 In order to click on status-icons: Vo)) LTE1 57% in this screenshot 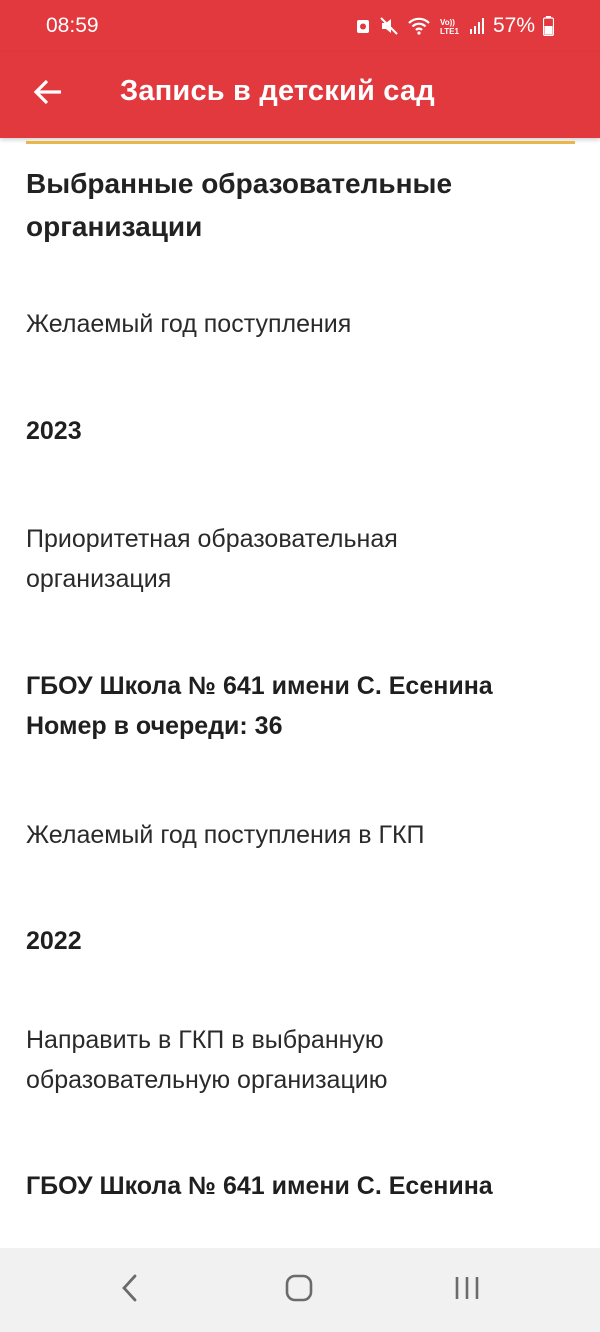, I will do `click(454, 26)`.